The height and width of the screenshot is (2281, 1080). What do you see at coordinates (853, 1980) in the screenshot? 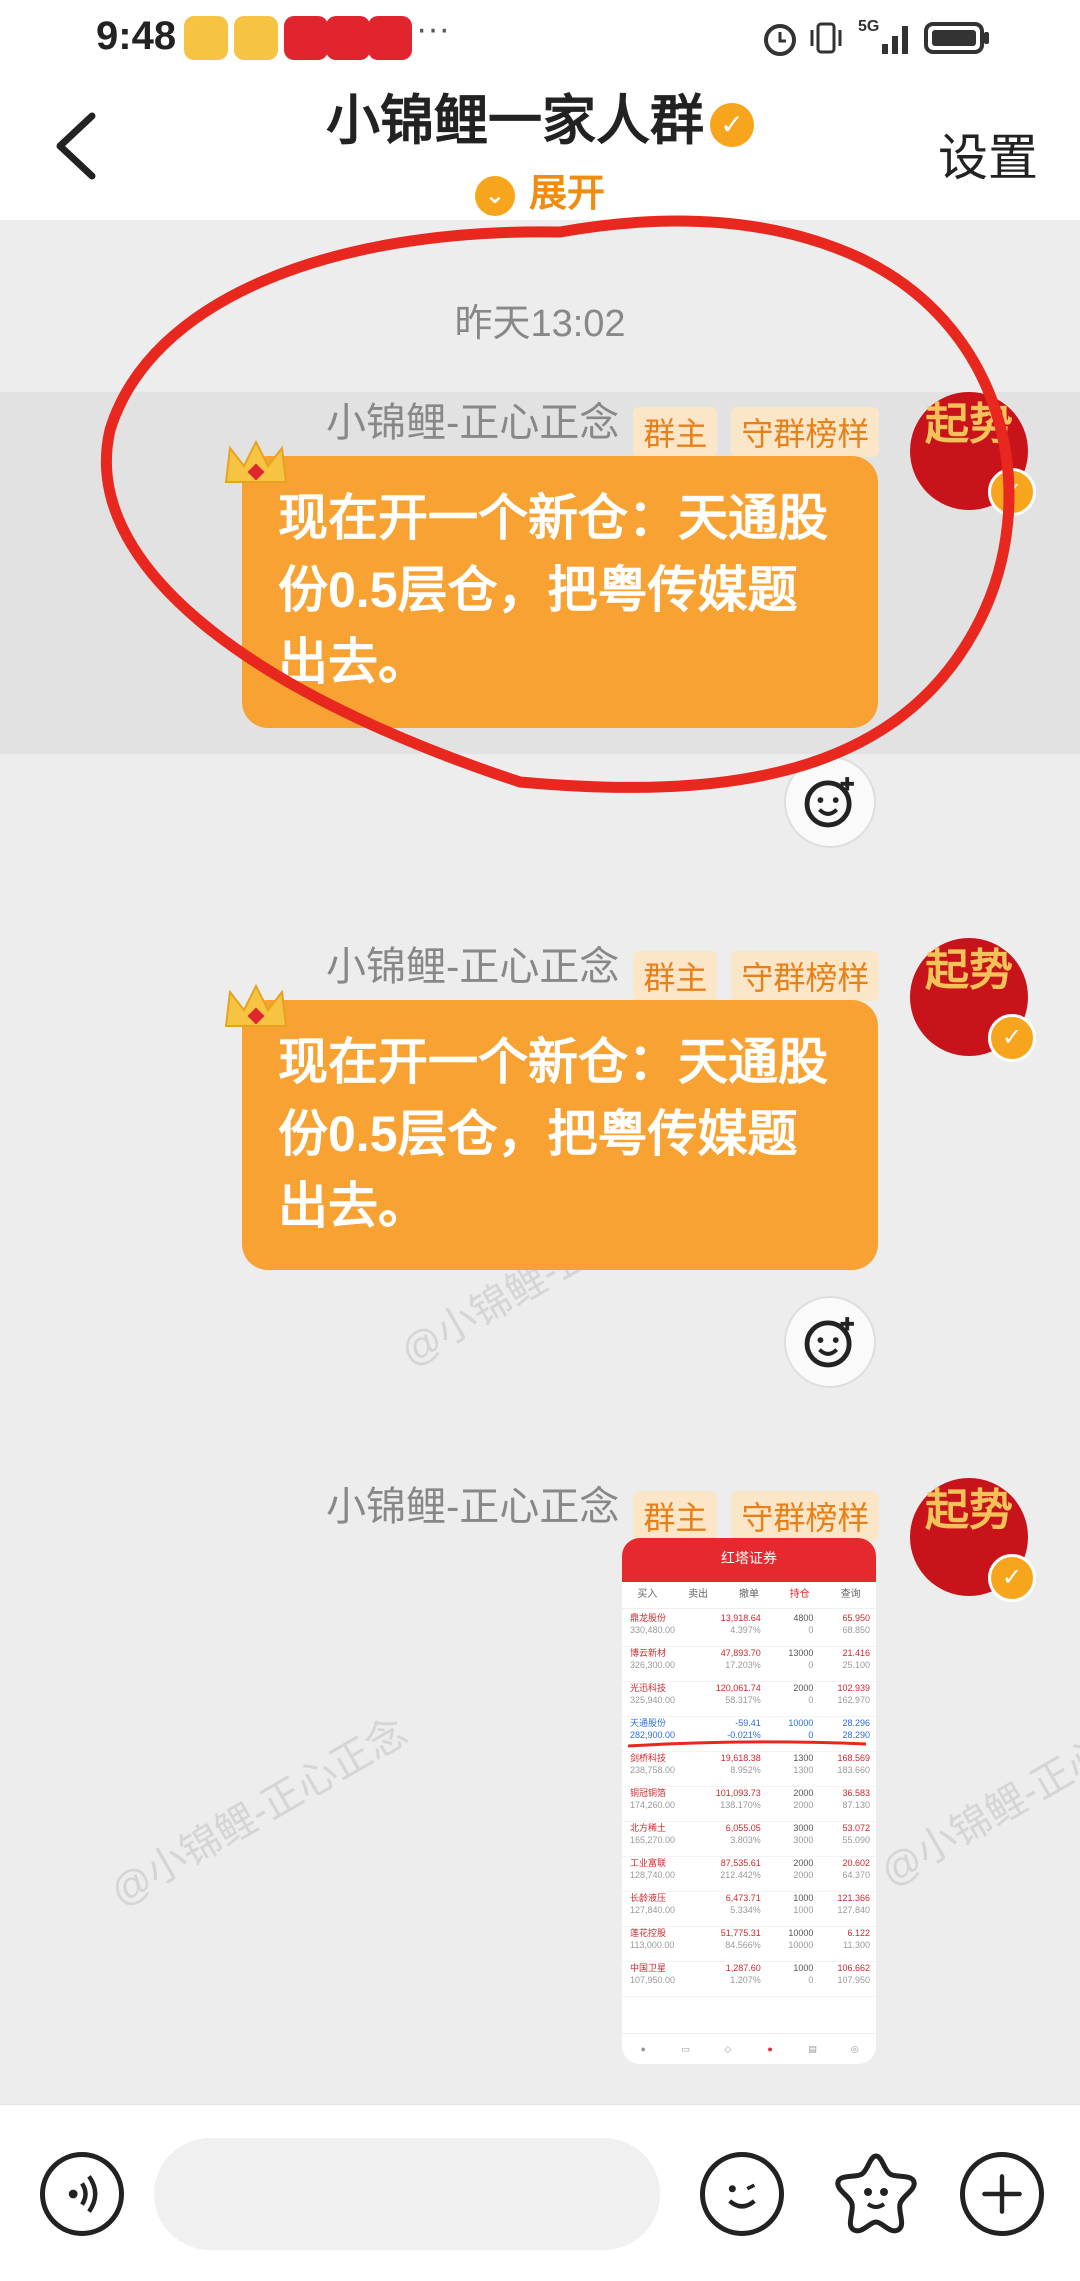
I see `holding-price-sub: 107.950` at bounding box center [853, 1980].